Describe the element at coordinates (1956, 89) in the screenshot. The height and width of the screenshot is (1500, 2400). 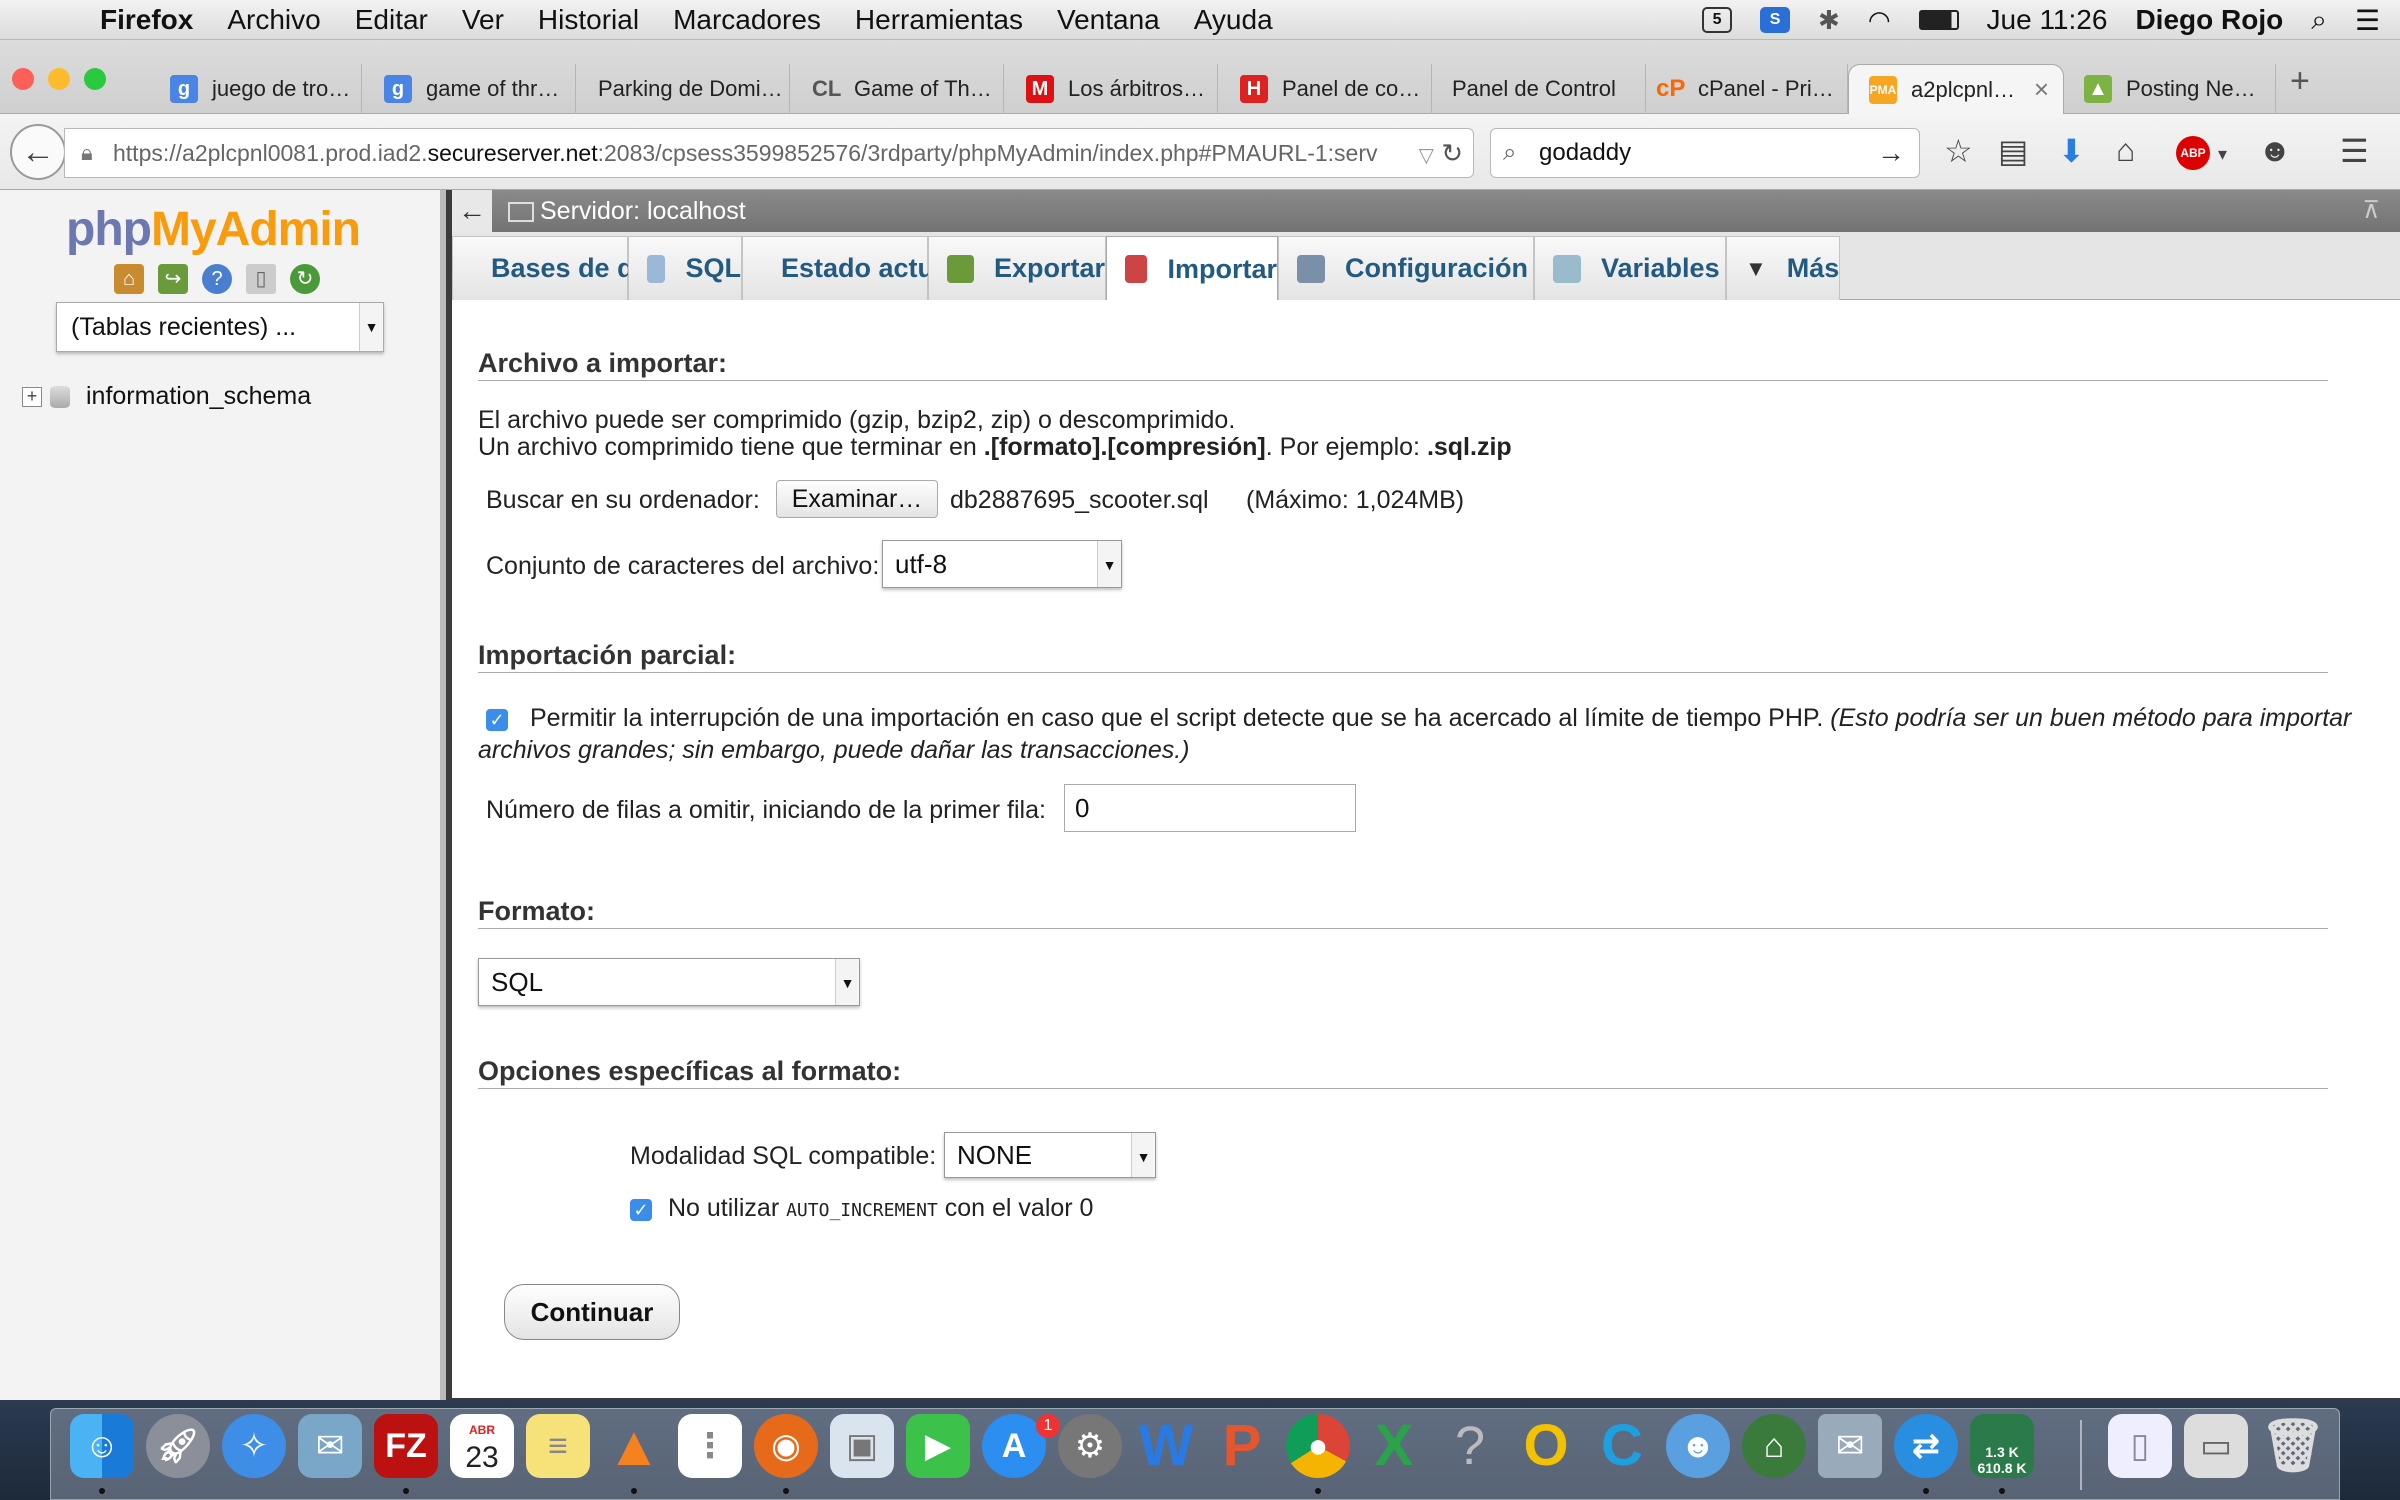
I see `browser-tab-active: PMA a2plcpnl… ×` at that location.